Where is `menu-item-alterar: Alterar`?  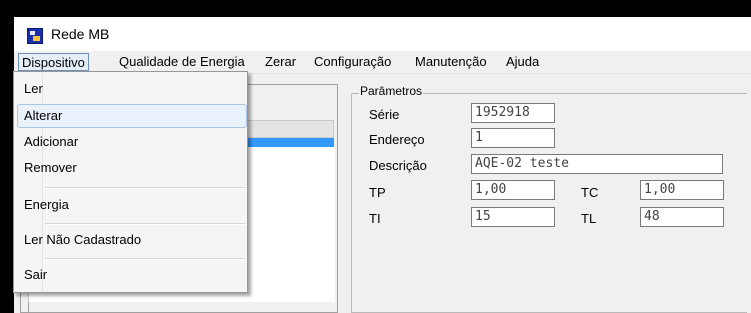 menu-item-alterar: Alterar is located at coordinates (43, 115).